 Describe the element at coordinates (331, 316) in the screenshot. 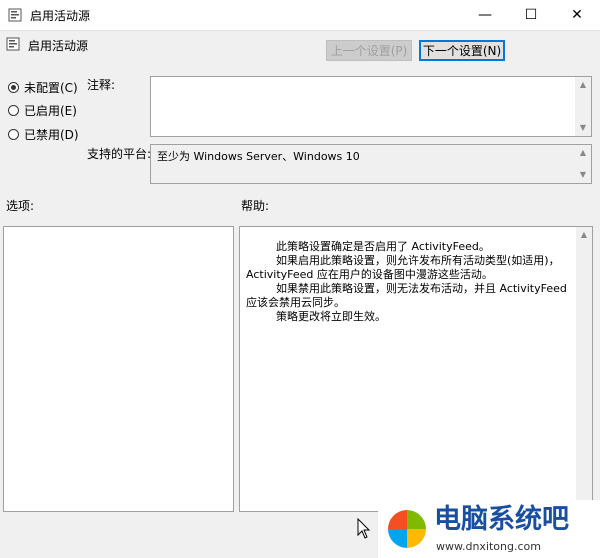

I see `help-paragraph: 策略更改将立即生效。` at that location.